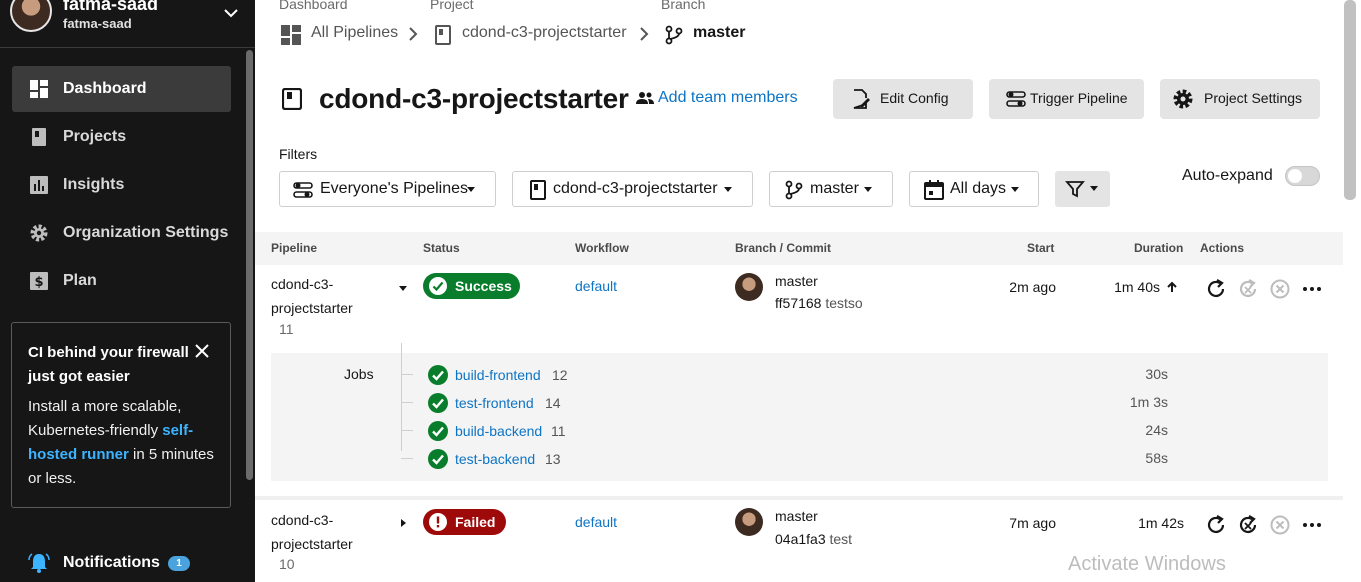  Describe the element at coordinates (452, 6) in the screenshot. I see `breadcrumb-project-caption: Project` at that location.